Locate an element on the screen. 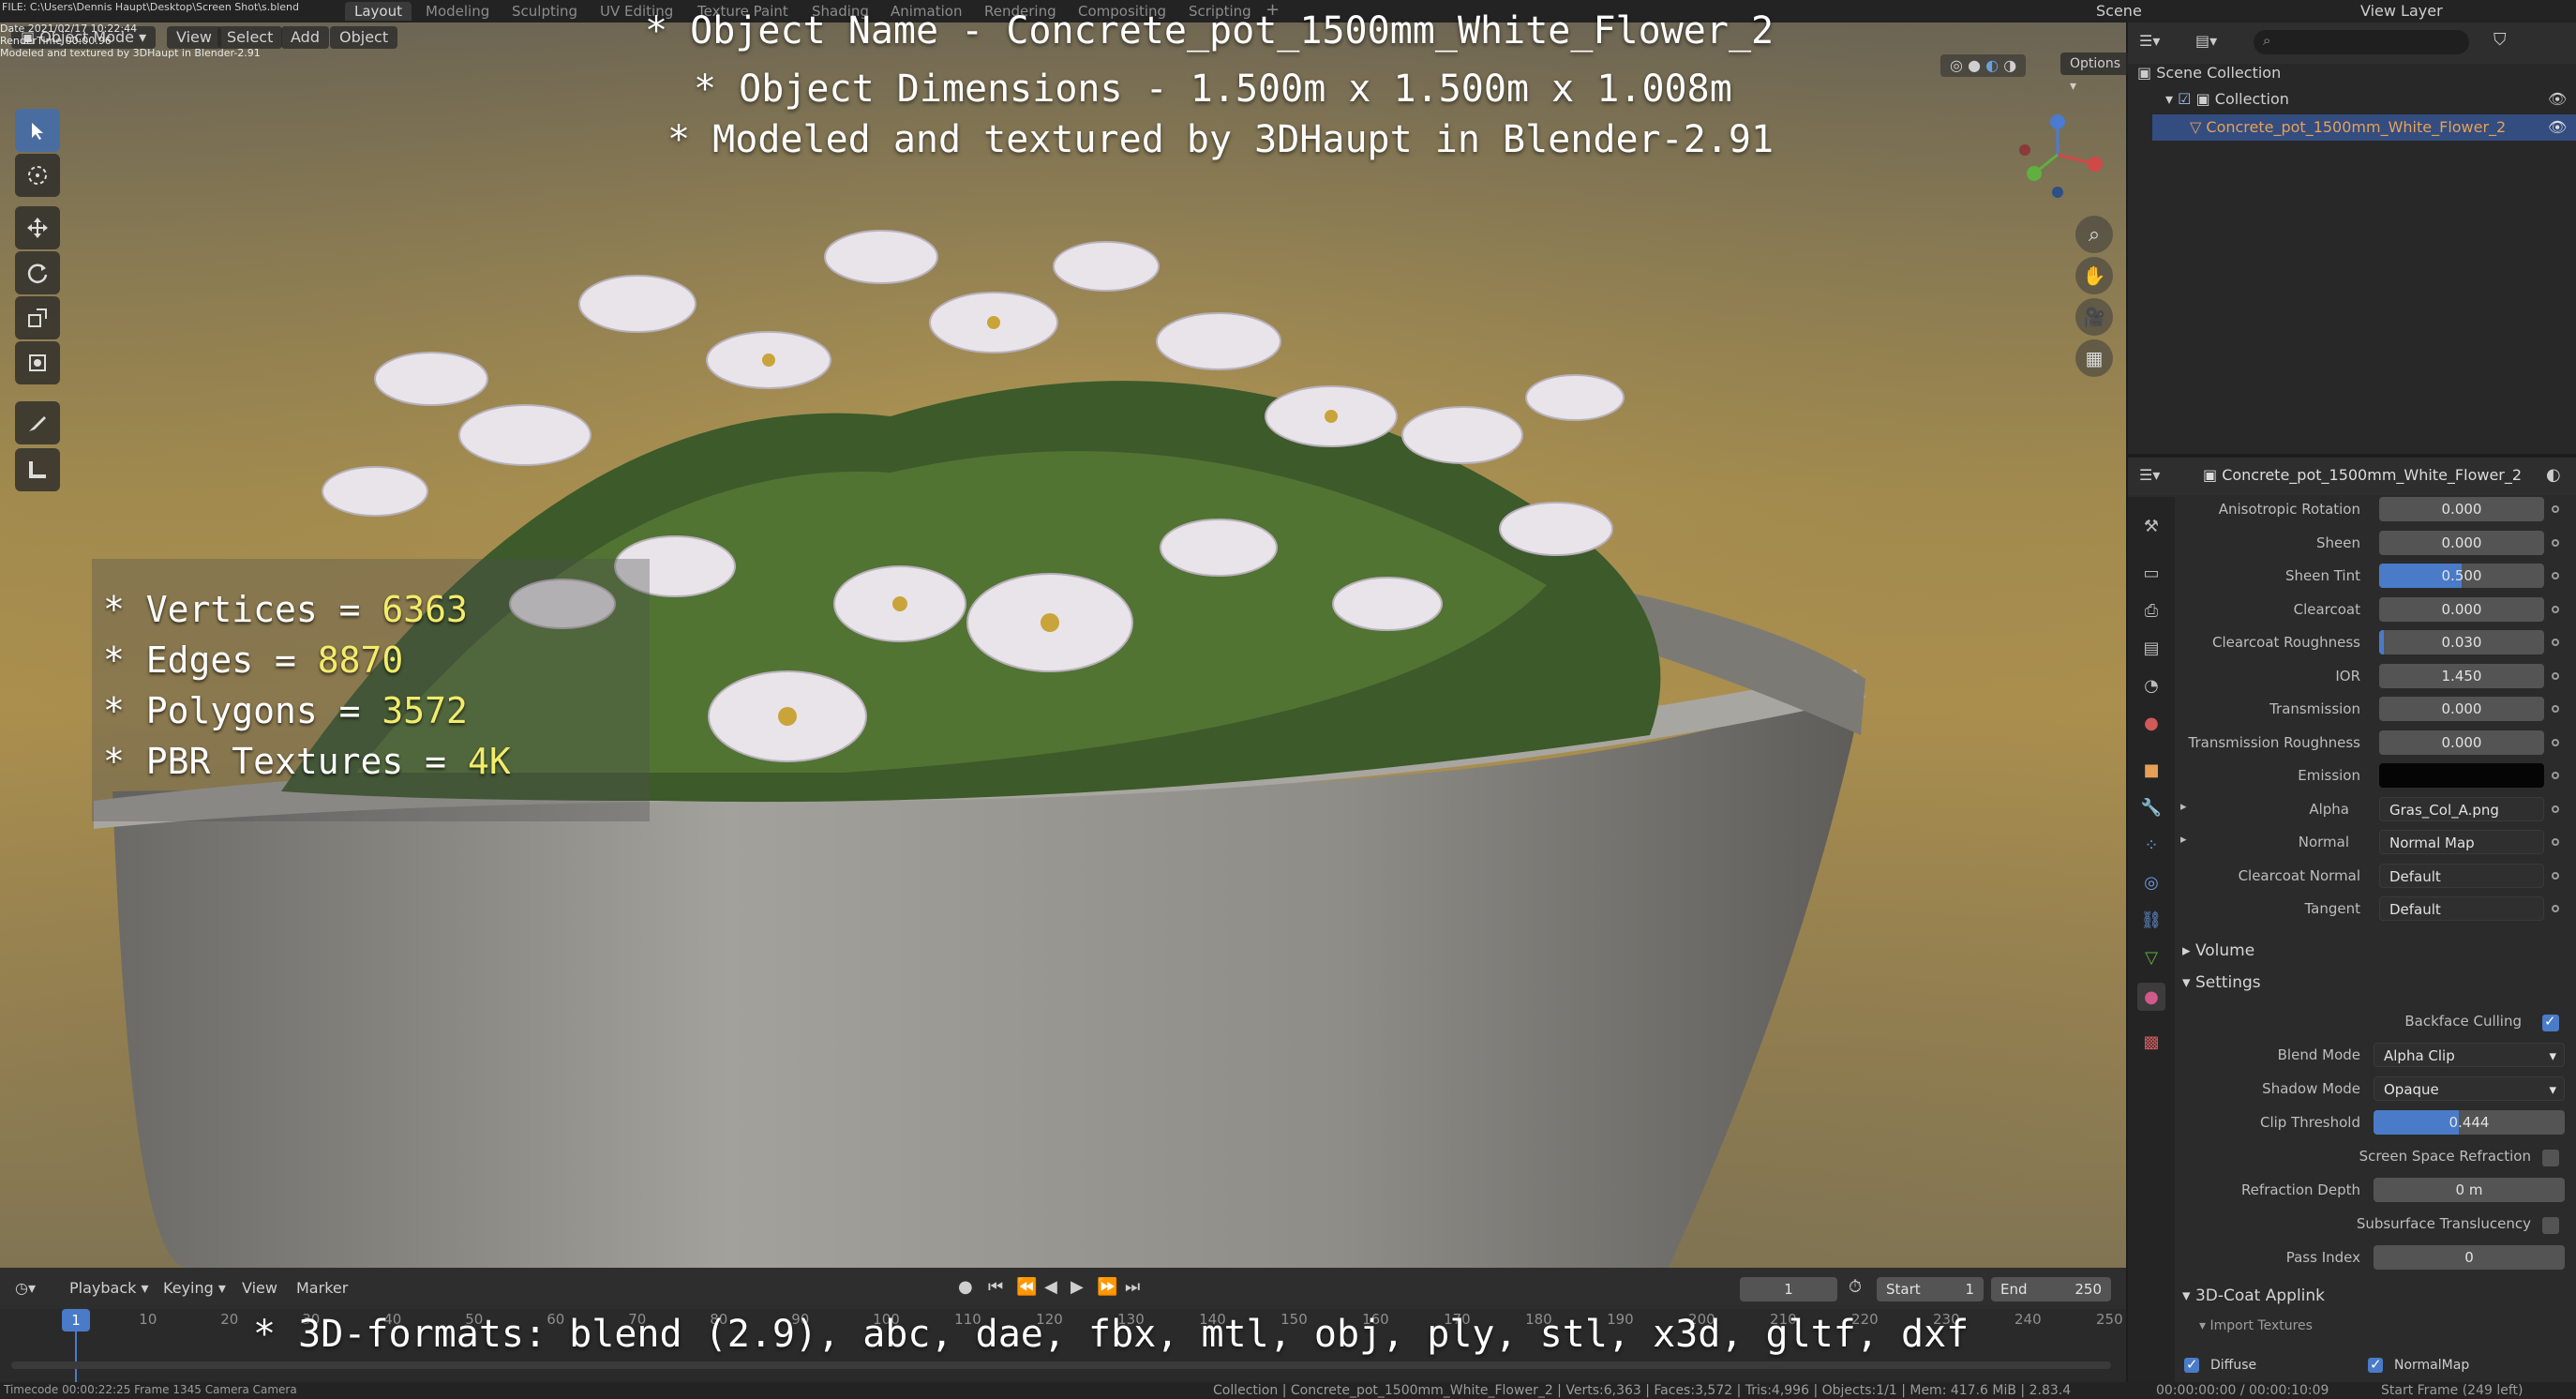 The width and height of the screenshot is (2576, 1399). material-preview-icon: ◐ is located at coordinates (1992, 65).